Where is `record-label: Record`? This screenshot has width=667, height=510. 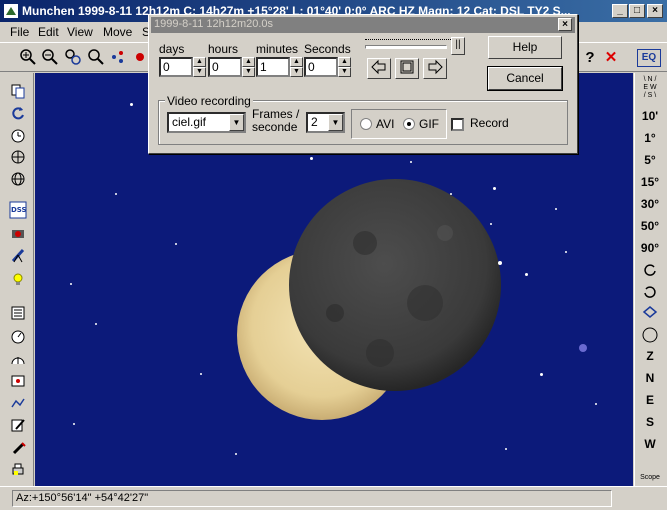
record-label: Record is located at coordinates (489, 123).